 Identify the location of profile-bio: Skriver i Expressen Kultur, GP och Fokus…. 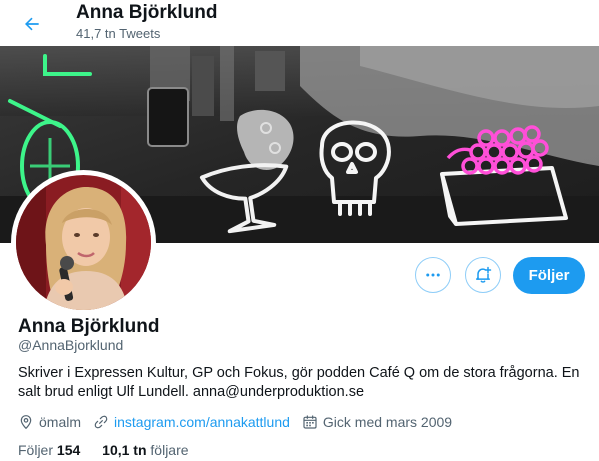
(299, 382).